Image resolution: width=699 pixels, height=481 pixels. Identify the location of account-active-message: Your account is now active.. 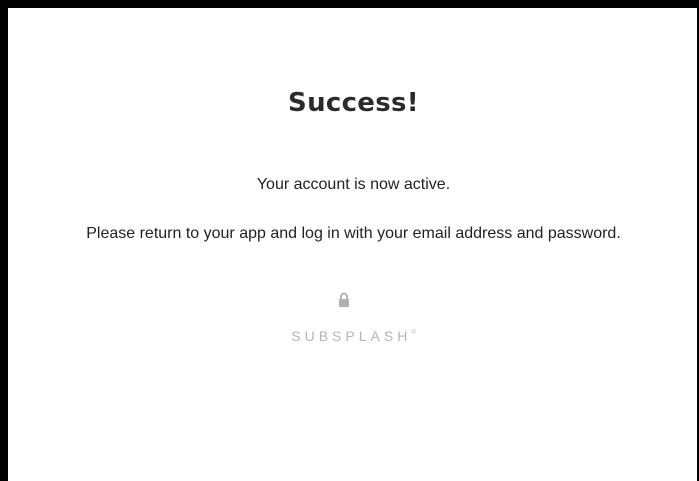
(353, 184).